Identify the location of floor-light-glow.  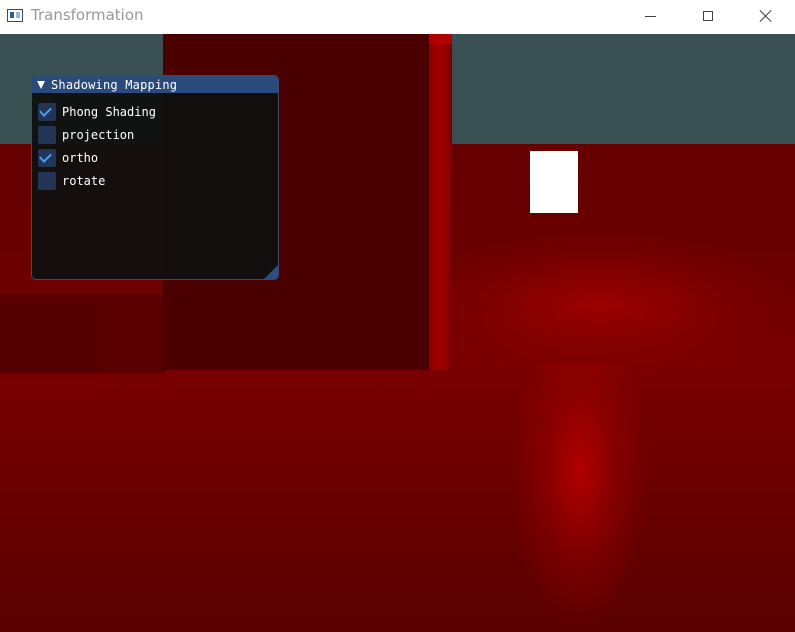
(600, 304).